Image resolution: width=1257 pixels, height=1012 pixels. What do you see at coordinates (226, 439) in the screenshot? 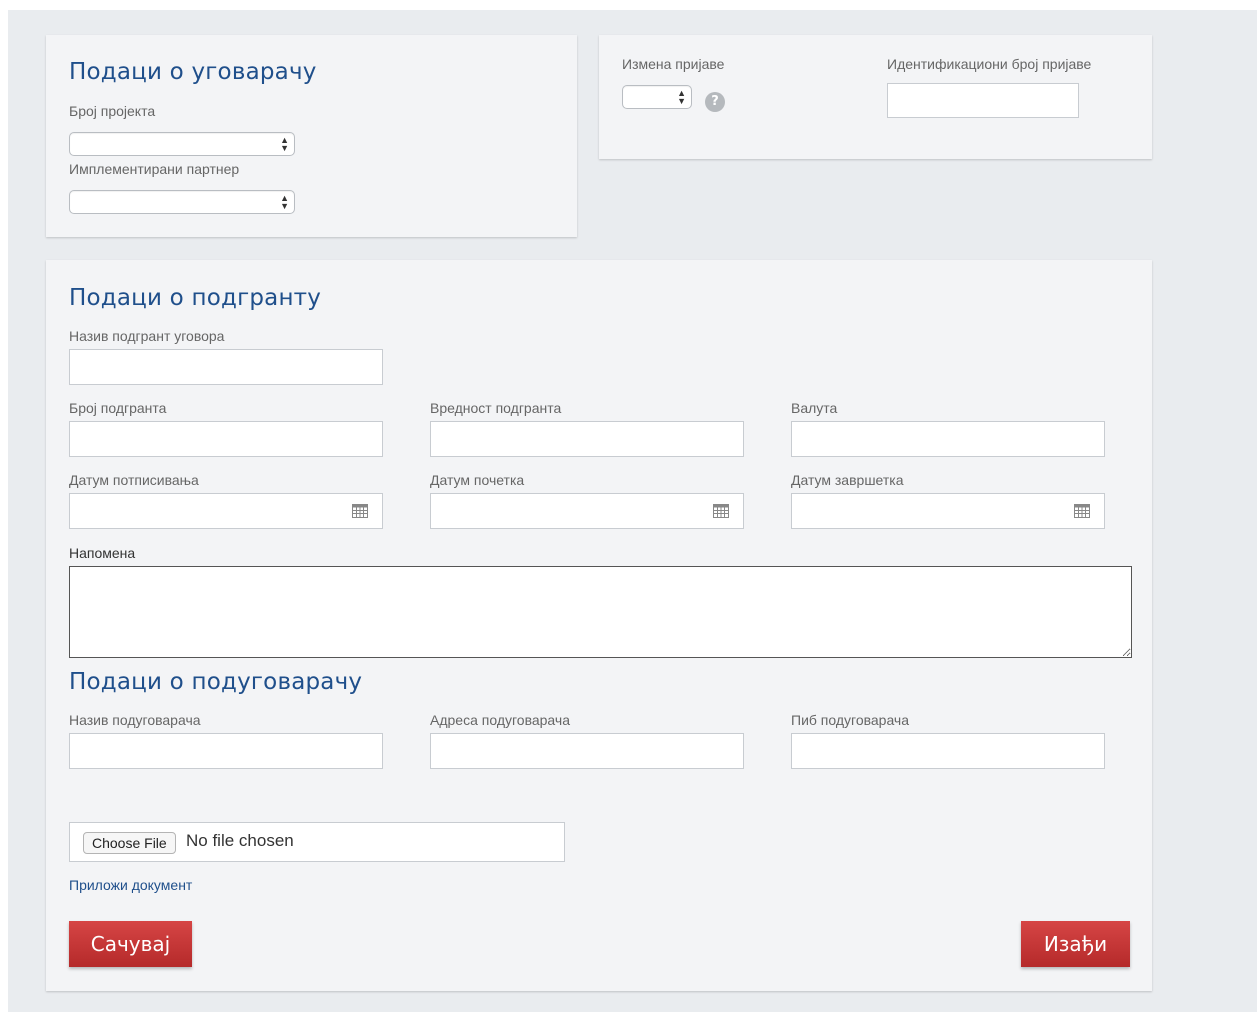
I see `subgrant-number-input` at bounding box center [226, 439].